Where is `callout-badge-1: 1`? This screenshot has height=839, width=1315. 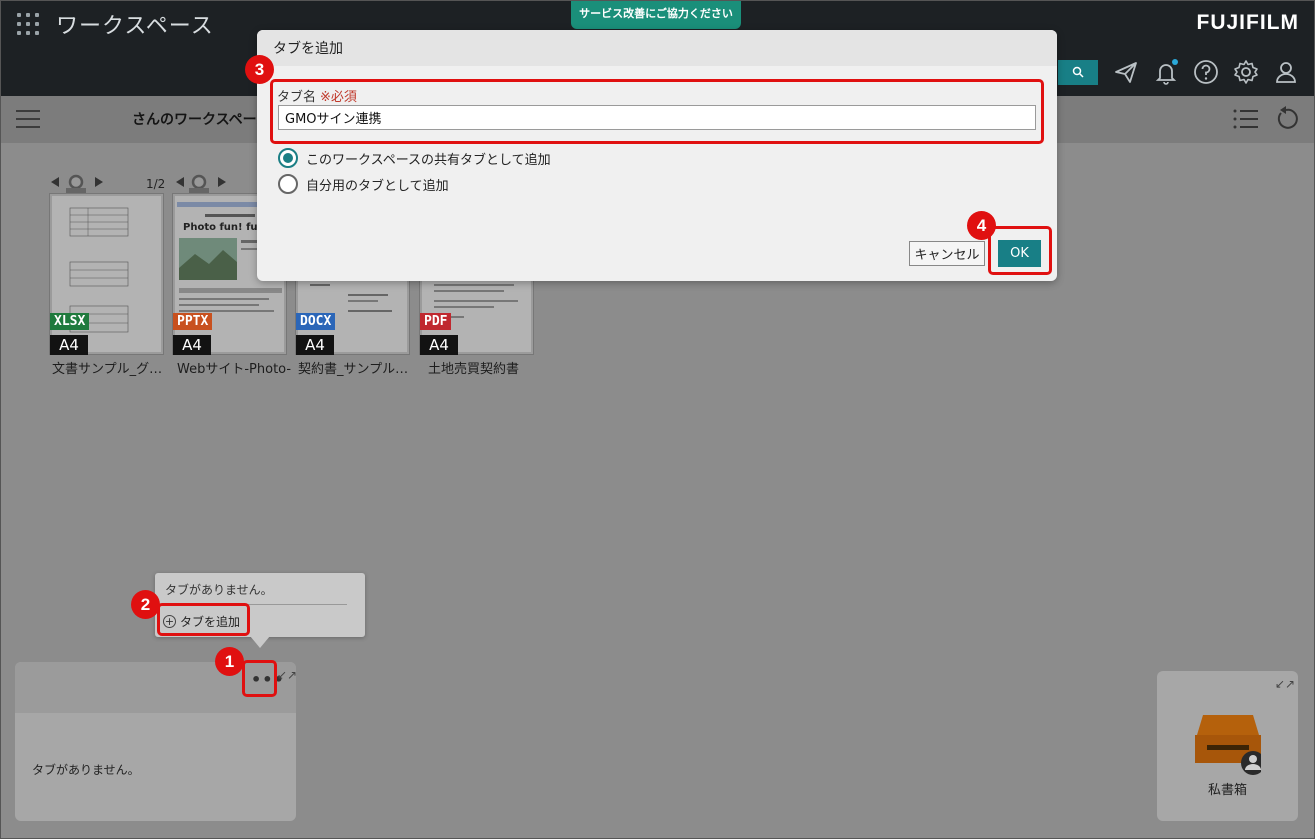 callout-badge-1: 1 is located at coordinates (229, 661).